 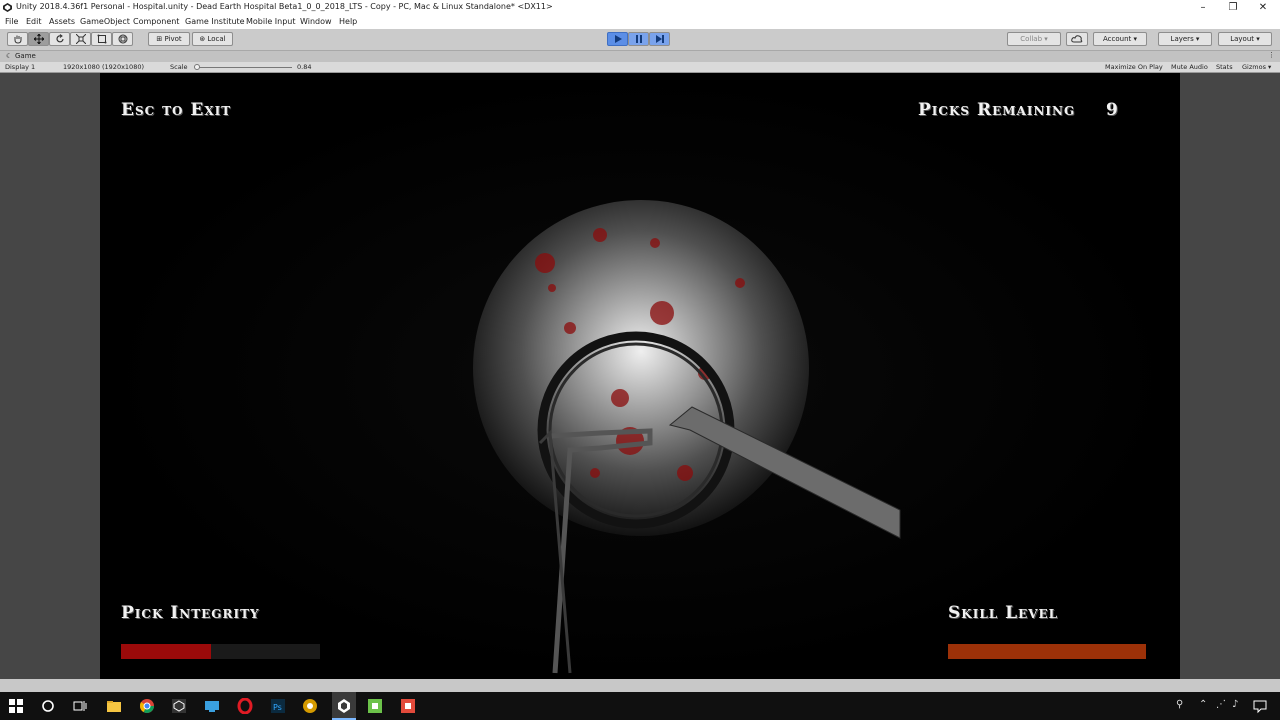 I want to click on opera-icon, so click(x=245, y=706).